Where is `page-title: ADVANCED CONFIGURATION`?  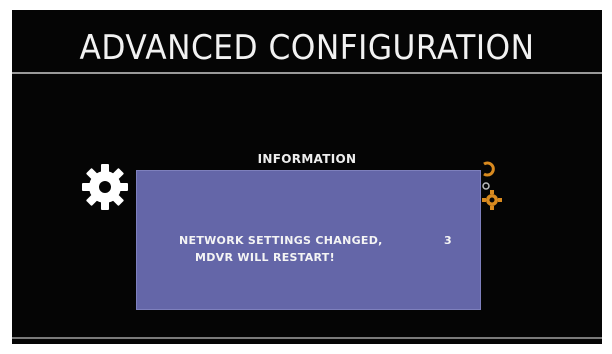
page-title: ADVANCED CONFIGURATION is located at coordinates (307, 48).